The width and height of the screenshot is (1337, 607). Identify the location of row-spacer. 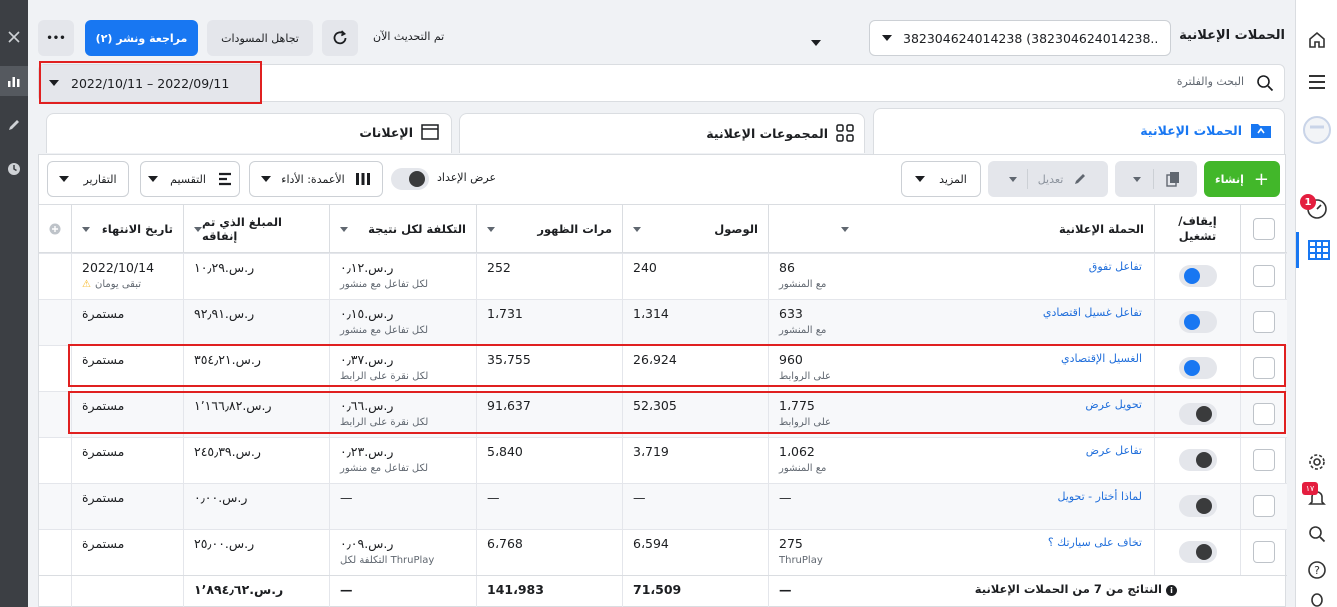
(55, 369).